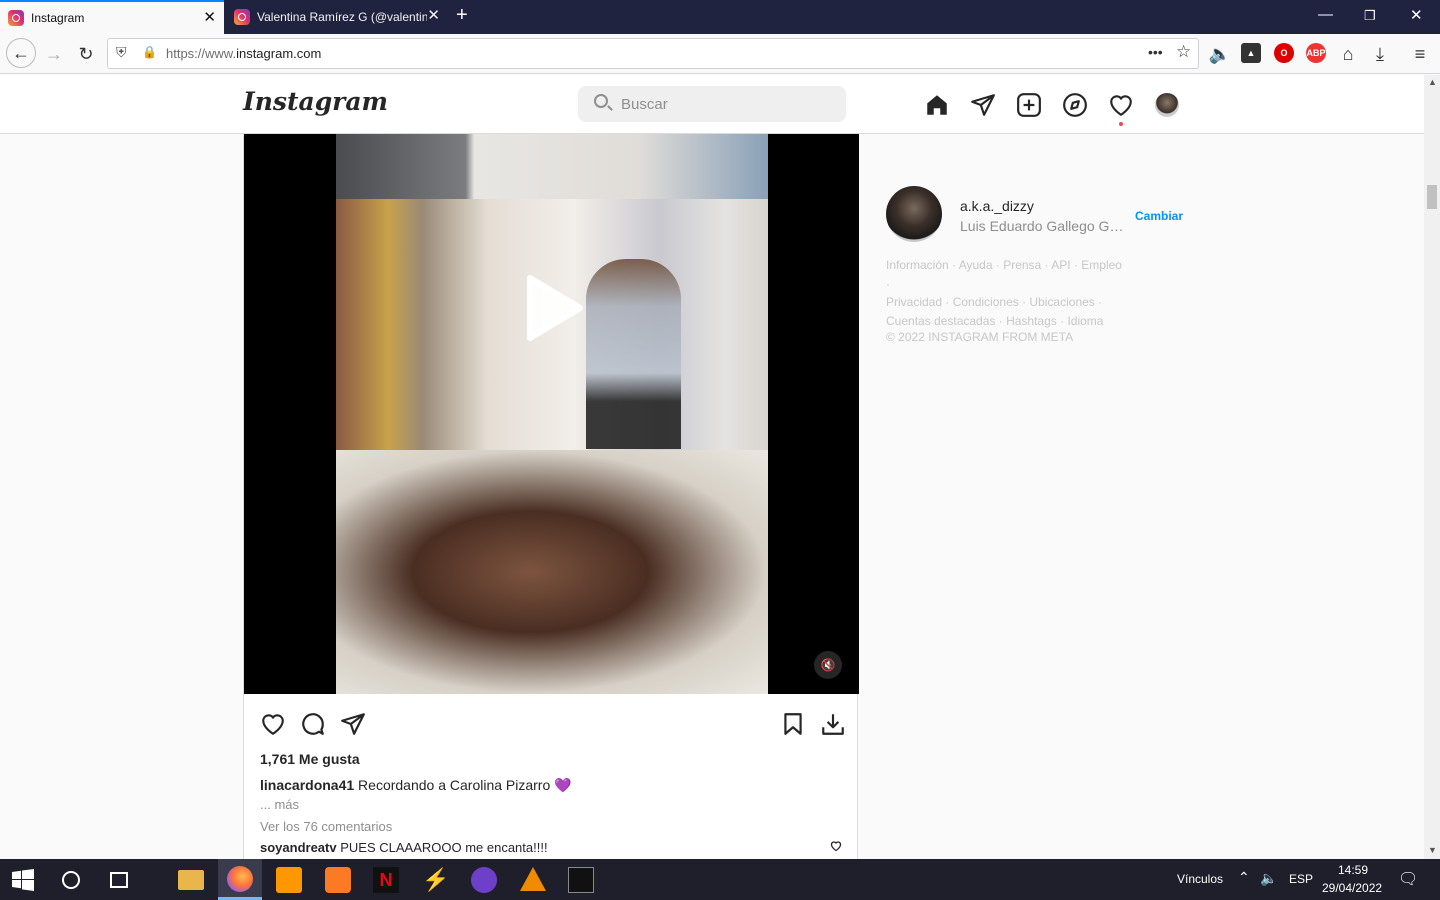 This screenshot has height=900, width=1440. Describe the element at coordinates (16, 18) in the screenshot. I see `instagram-favicon-icon` at that location.